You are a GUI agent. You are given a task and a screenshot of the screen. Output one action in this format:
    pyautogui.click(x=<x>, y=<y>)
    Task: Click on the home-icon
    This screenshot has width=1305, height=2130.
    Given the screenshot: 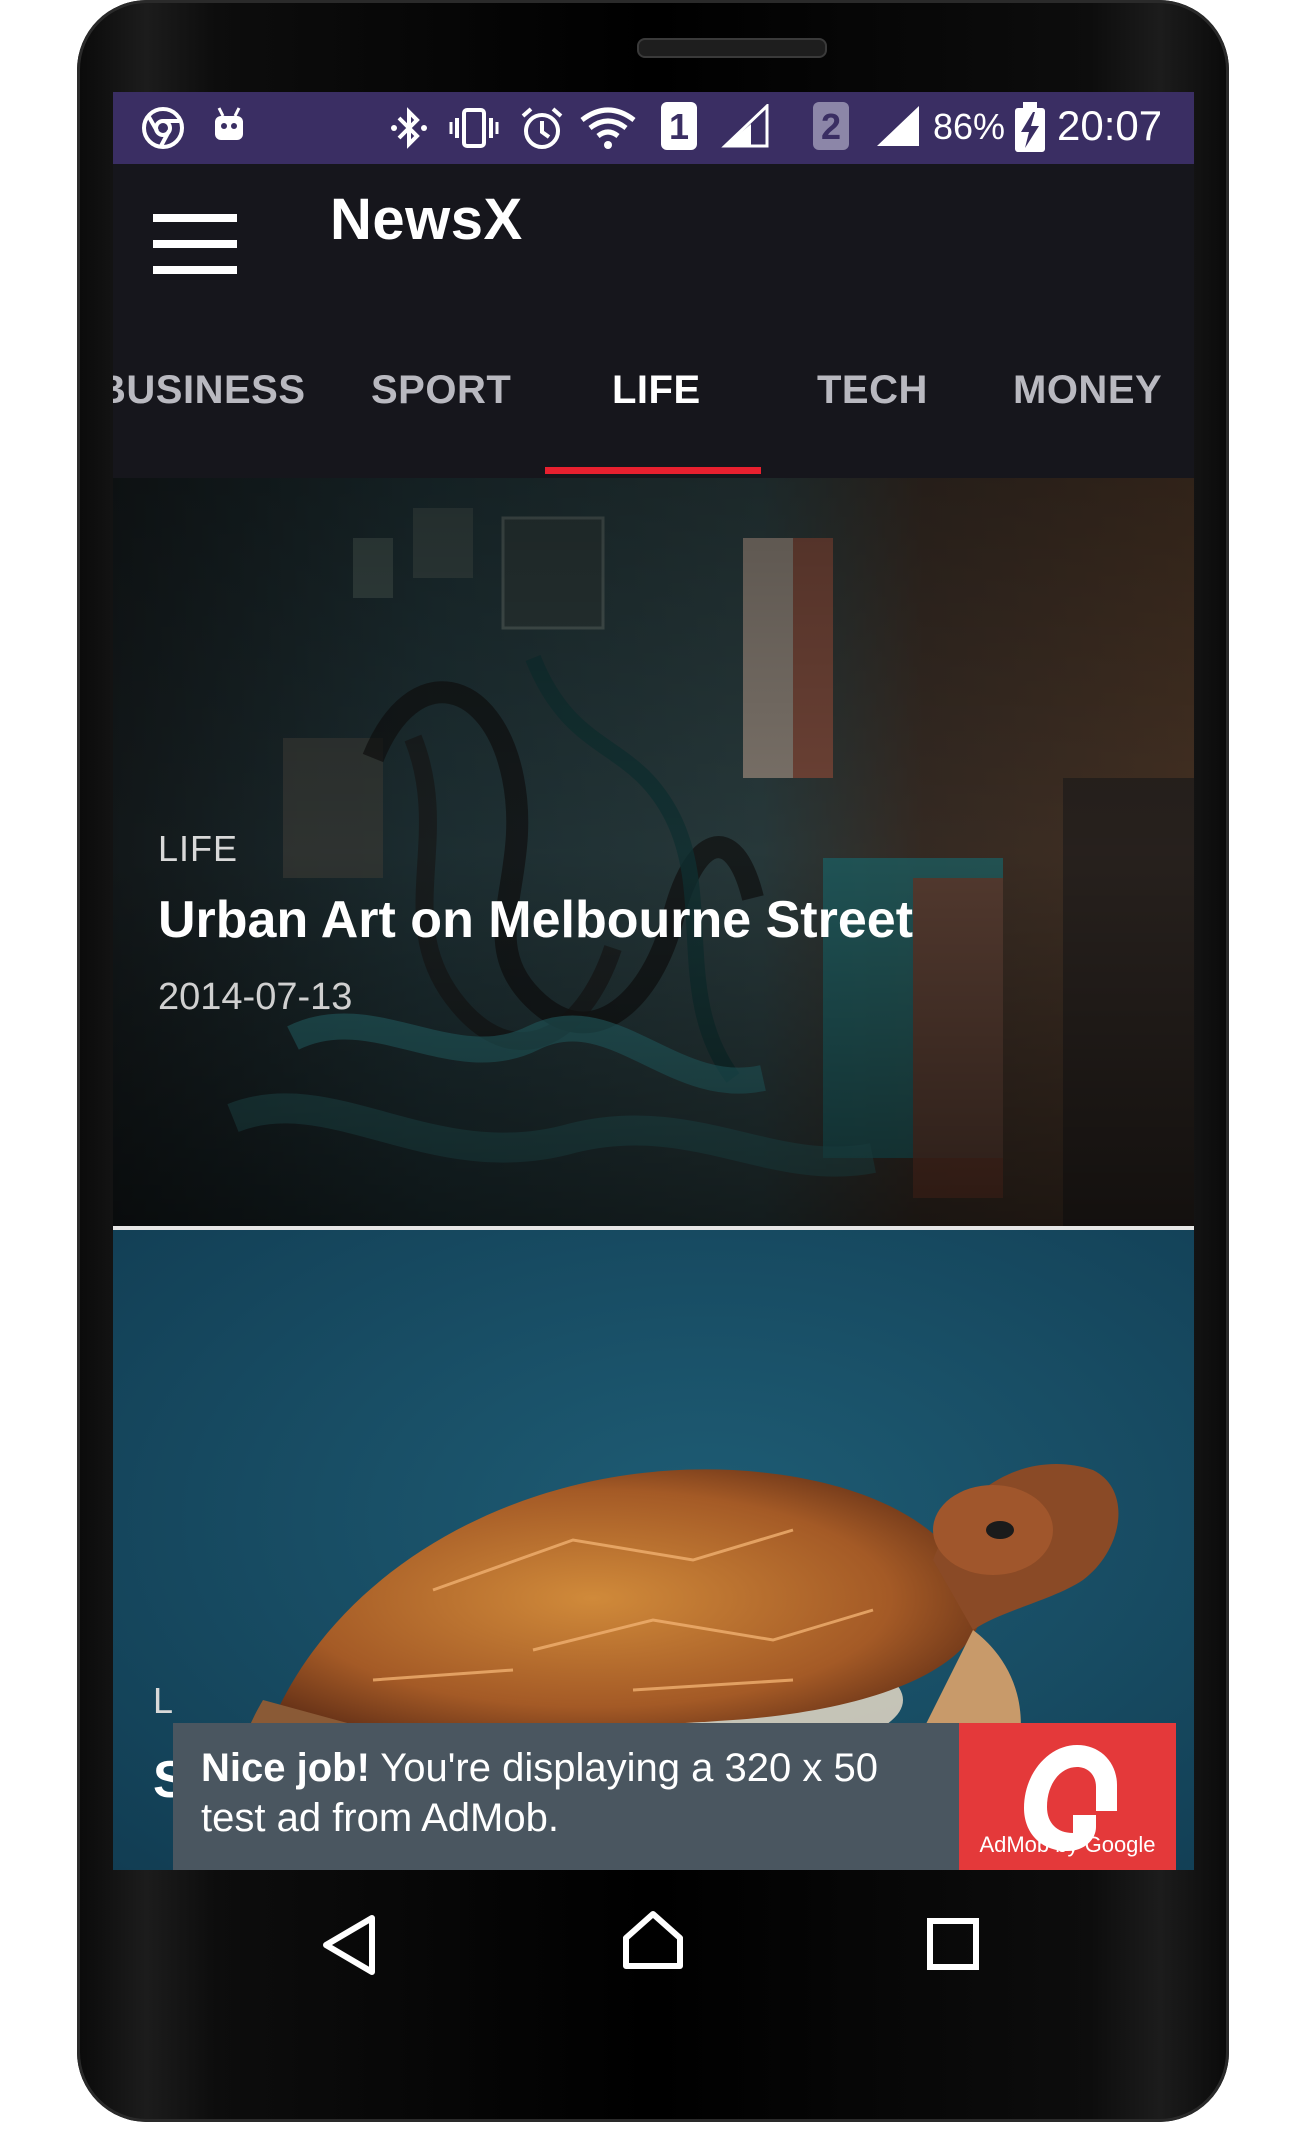 What is the action you would take?
    pyautogui.click(x=653, y=1940)
    